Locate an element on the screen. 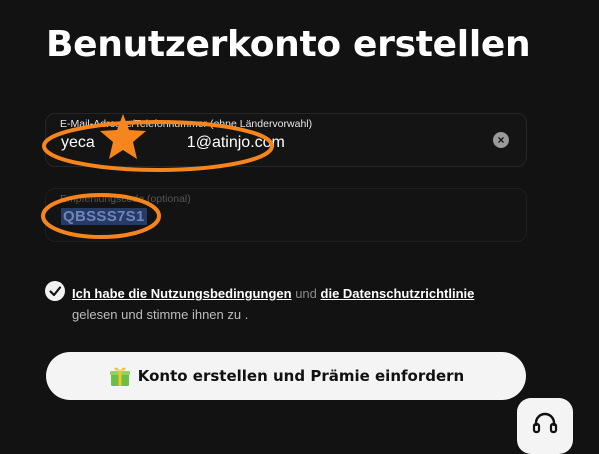 This screenshot has width=599, height=454. create-account-button: Konto erstellen und Prämie einfordern is located at coordinates (286, 376).